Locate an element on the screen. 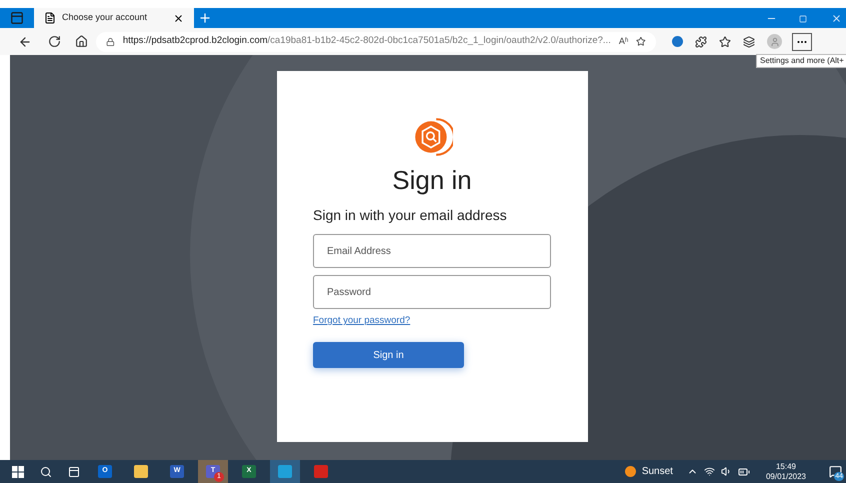 This screenshot has height=483, width=846. sign-in-title: Sign in is located at coordinates (432, 180).